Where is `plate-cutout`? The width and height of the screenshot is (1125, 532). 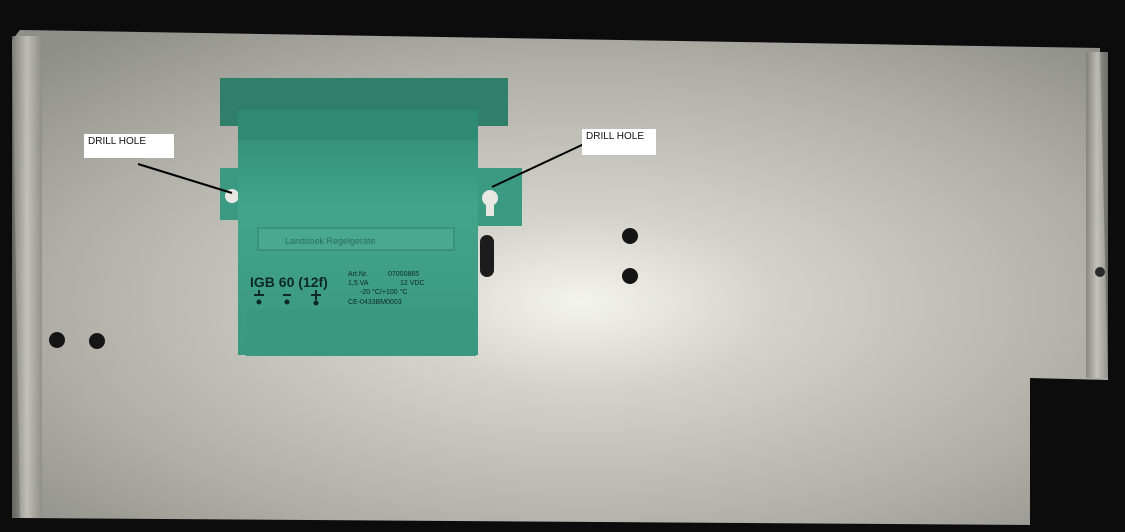
plate-cutout is located at coordinates (1078, 456).